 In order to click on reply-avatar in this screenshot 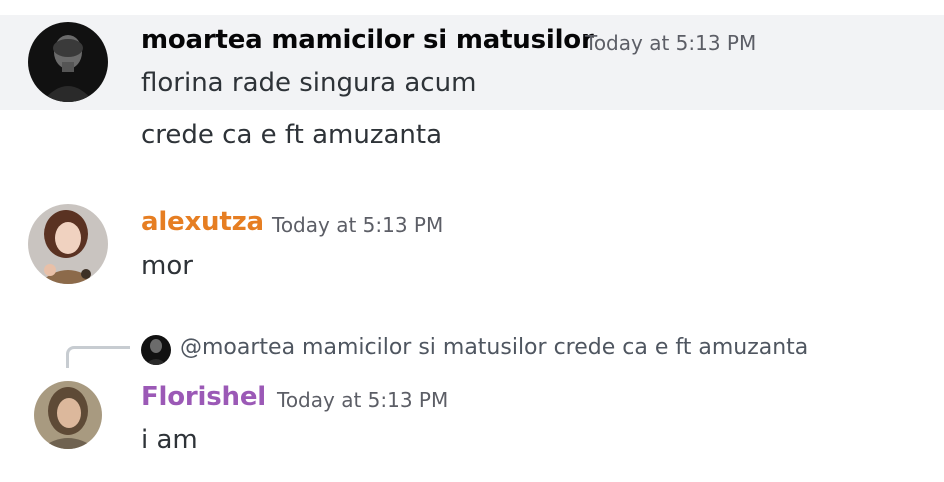, I will do `click(156, 350)`.